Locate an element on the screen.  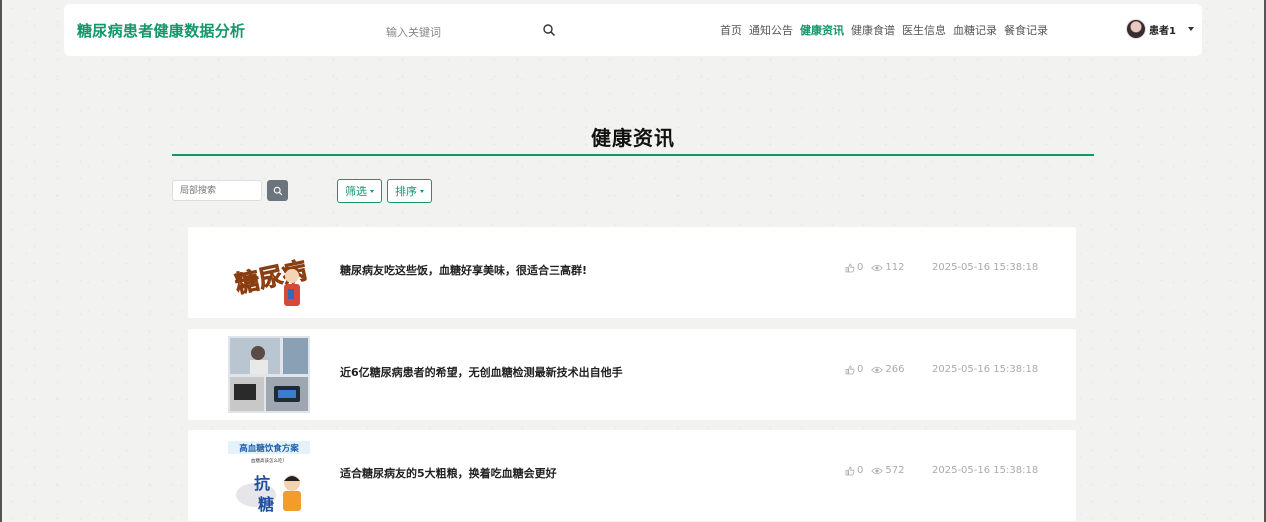
sort-label: 排序 is located at coordinates (406, 191).